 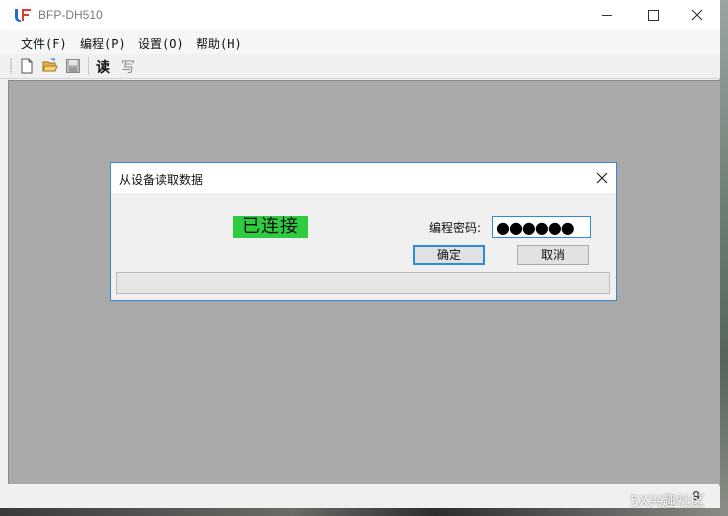 What do you see at coordinates (553, 255) in the screenshot?
I see `cancel-button: 取消` at bounding box center [553, 255].